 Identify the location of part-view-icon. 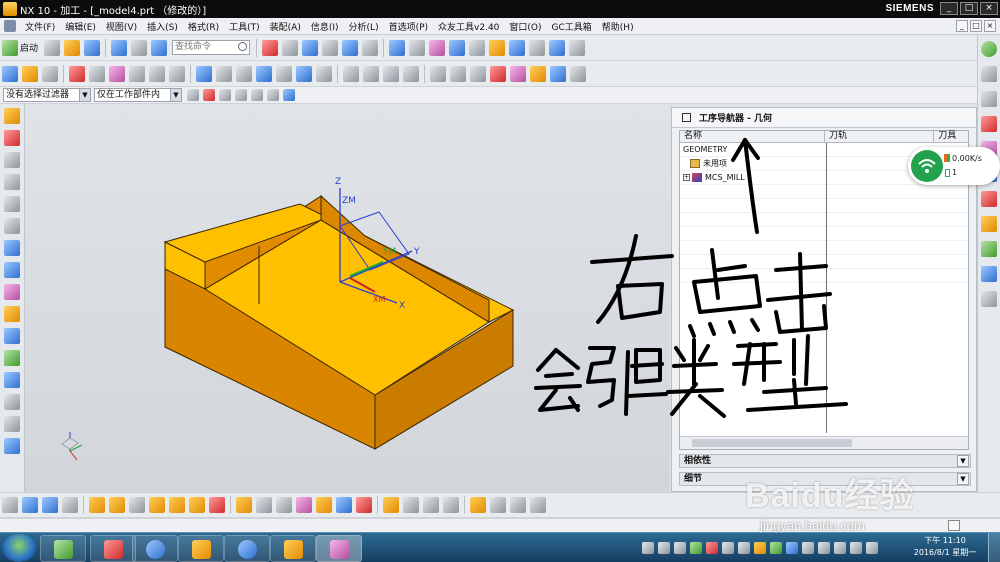
(578, 73).